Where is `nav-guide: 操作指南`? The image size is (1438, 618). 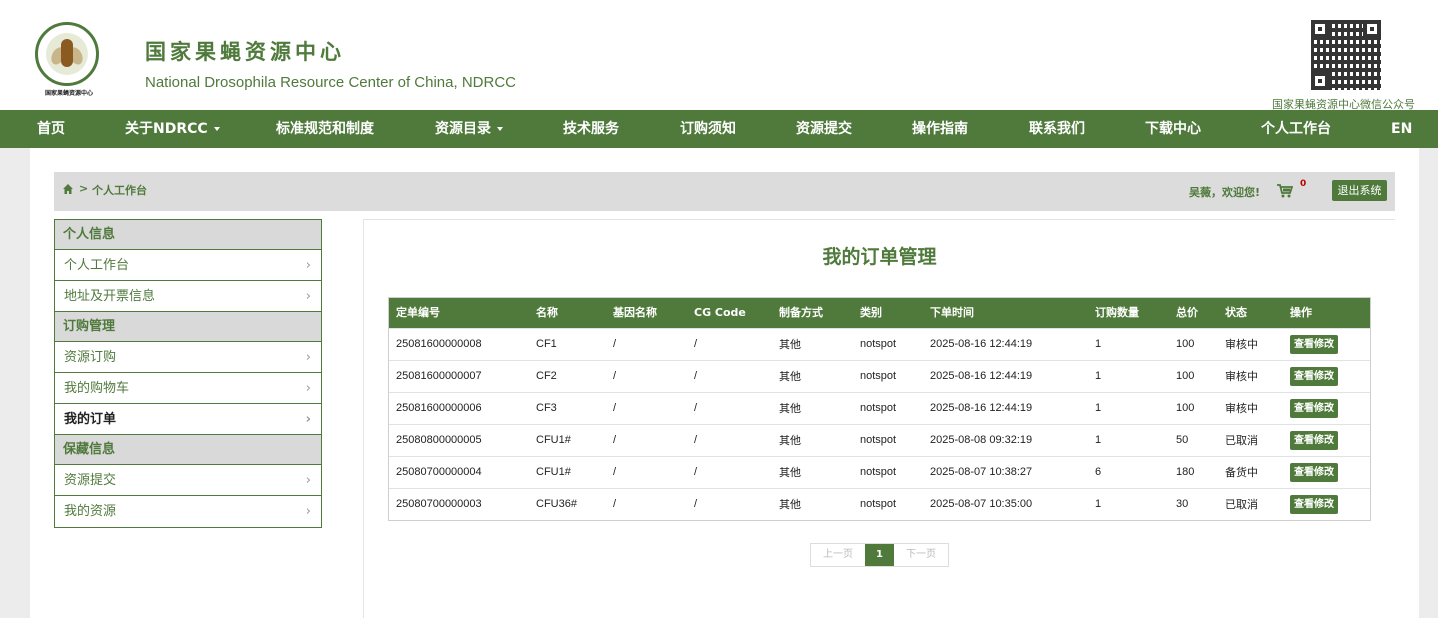 nav-guide: 操作指南 is located at coordinates (940, 129).